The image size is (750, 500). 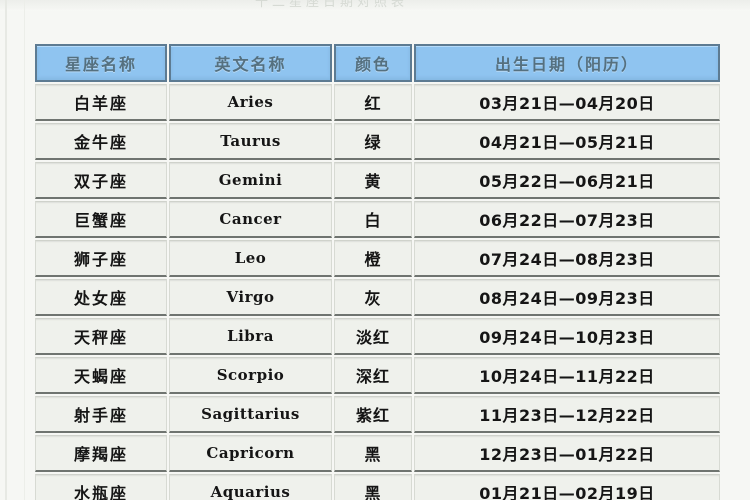 What do you see at coordinates (101, 375) in the screenshot?
I see `cell-cn-name: 天蝎座` at bounding box center [101, 375].